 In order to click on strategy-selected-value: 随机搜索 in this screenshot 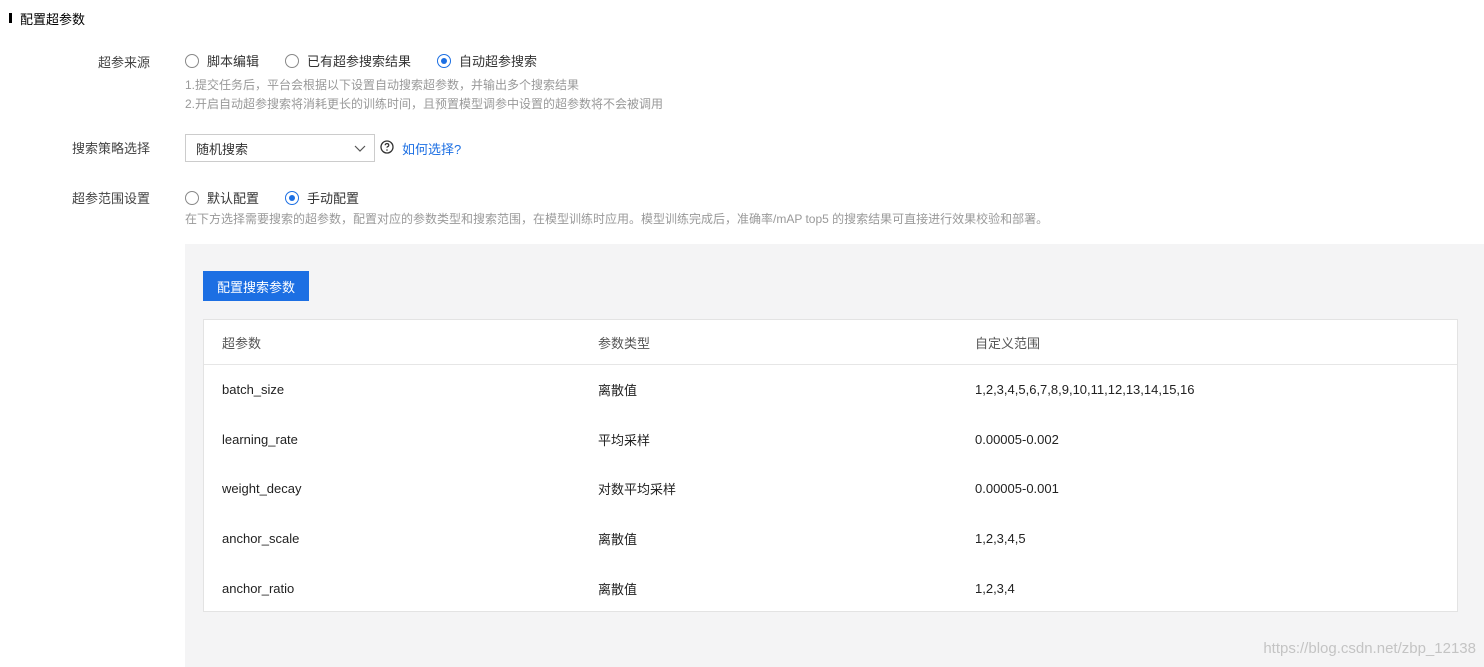, I will do `click(222, 149)`.